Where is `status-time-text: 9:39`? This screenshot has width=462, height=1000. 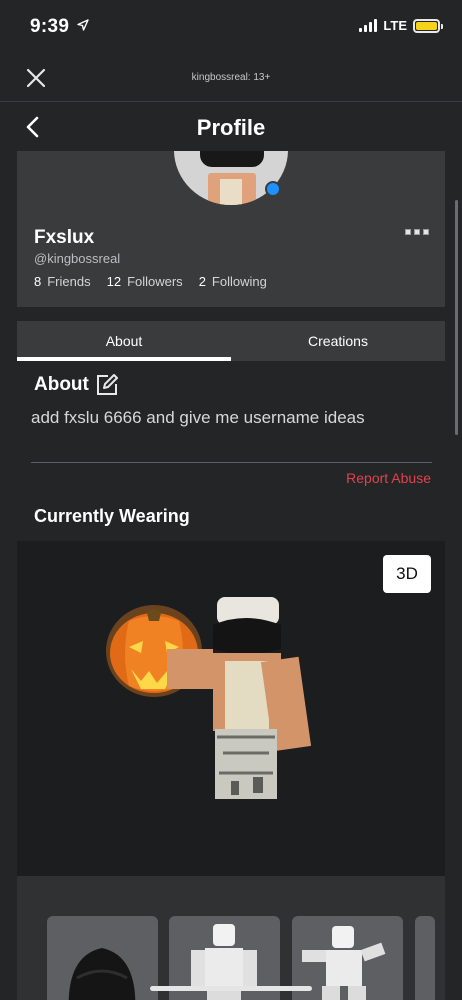
status-time-text: 9:39 is located at coordinates (50, 26).